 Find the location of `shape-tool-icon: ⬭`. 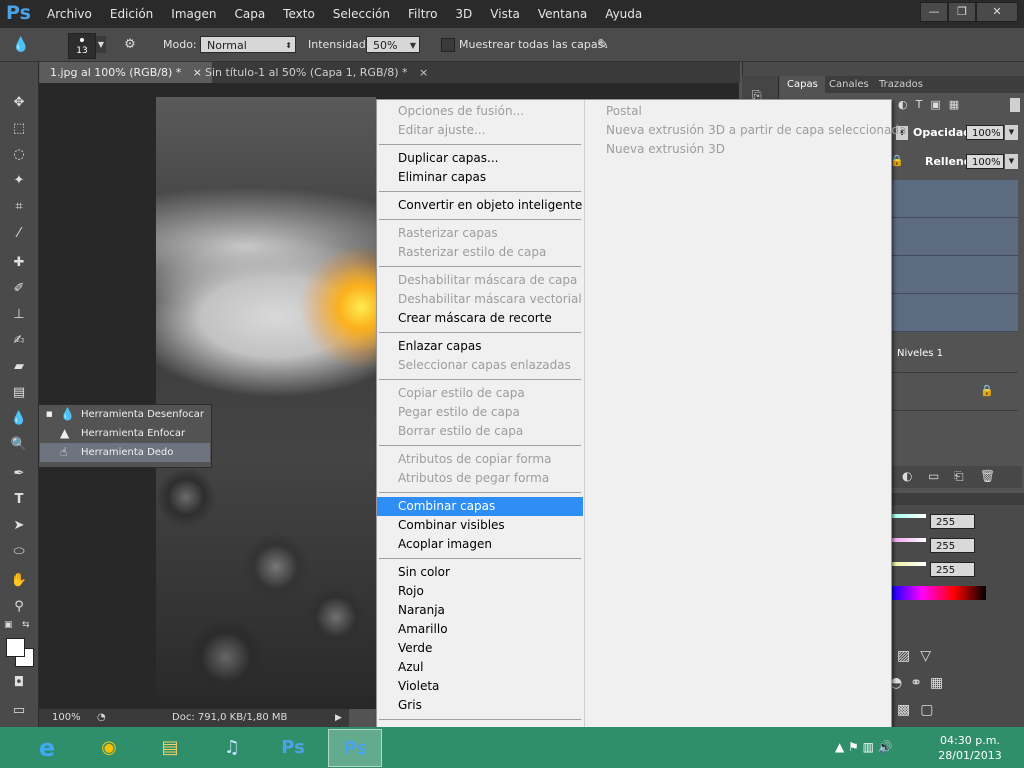

shape-tool-icon: ⬭ is located at coordinates (19, 552).